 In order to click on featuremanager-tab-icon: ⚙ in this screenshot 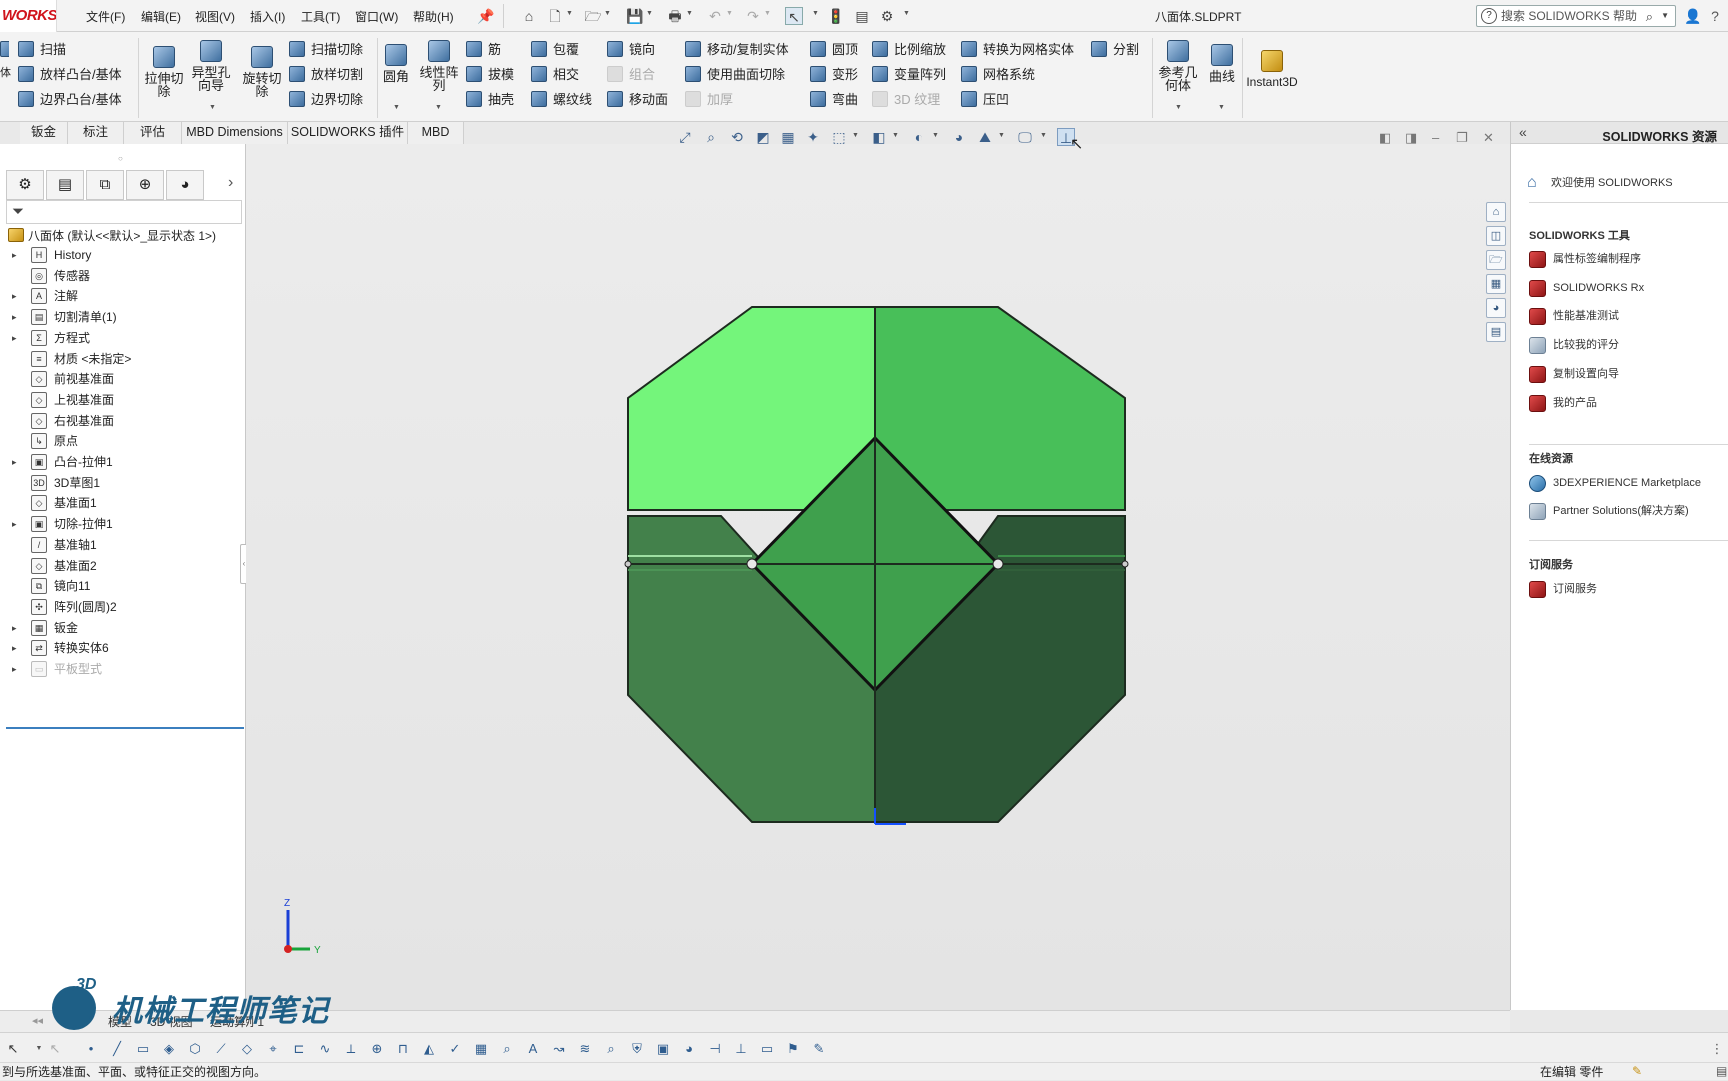, I will do `click(25, 185)`.